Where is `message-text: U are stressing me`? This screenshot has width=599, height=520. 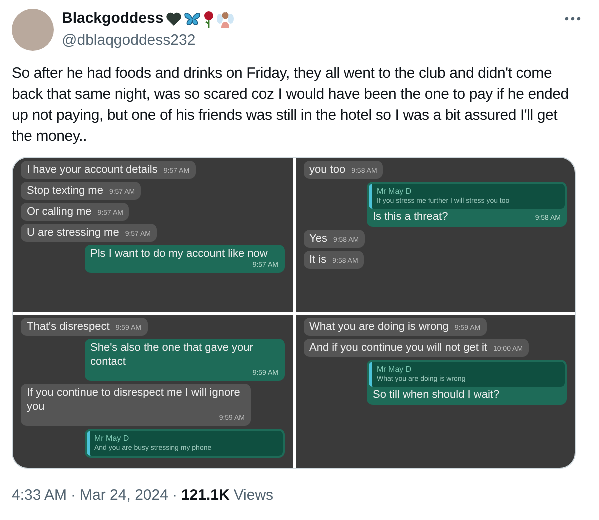
message-text: U are stressing me is located at coordinates (73, 233).